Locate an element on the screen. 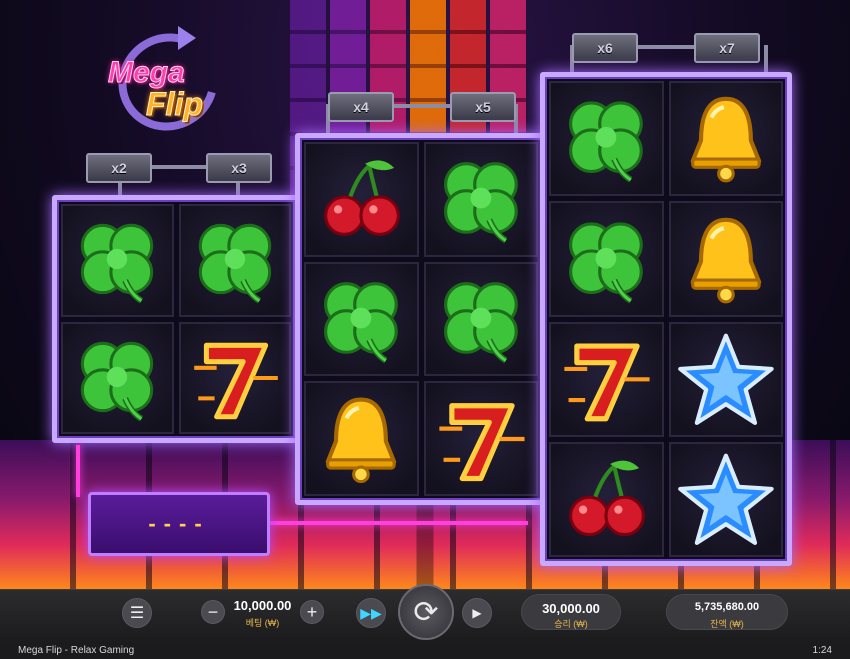 The height and width of the screenshot is (659, 850). minus-icon: − is located at coordinates (213, 611).